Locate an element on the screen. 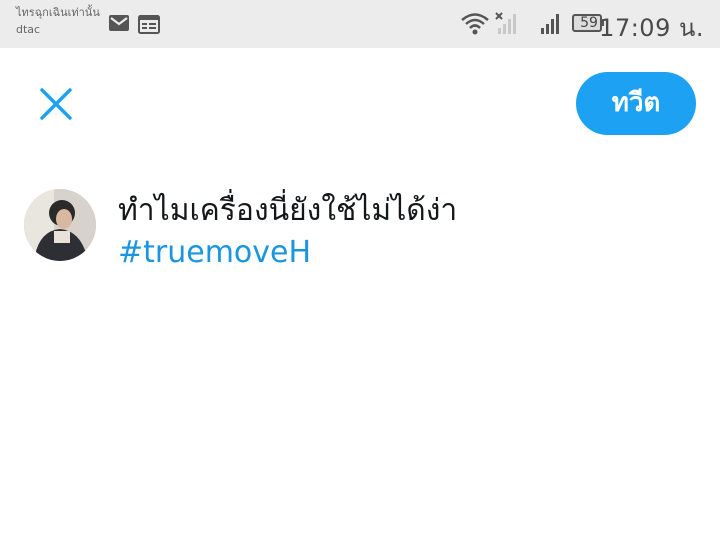 This screenshot has width=720, height=540. tweet-button: ทวีต is located at coordinates (636, 103).